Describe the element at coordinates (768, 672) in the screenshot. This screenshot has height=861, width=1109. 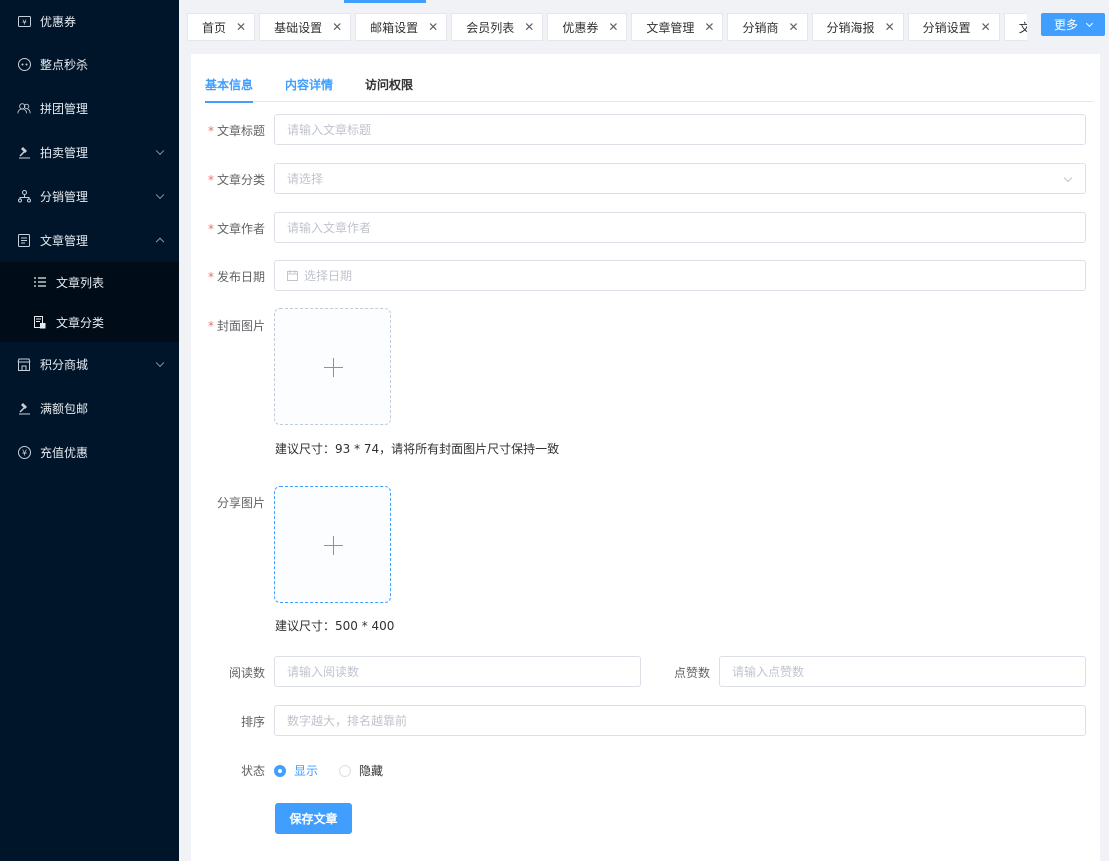
I see `placeholder: 请输入点赞数` at that location.